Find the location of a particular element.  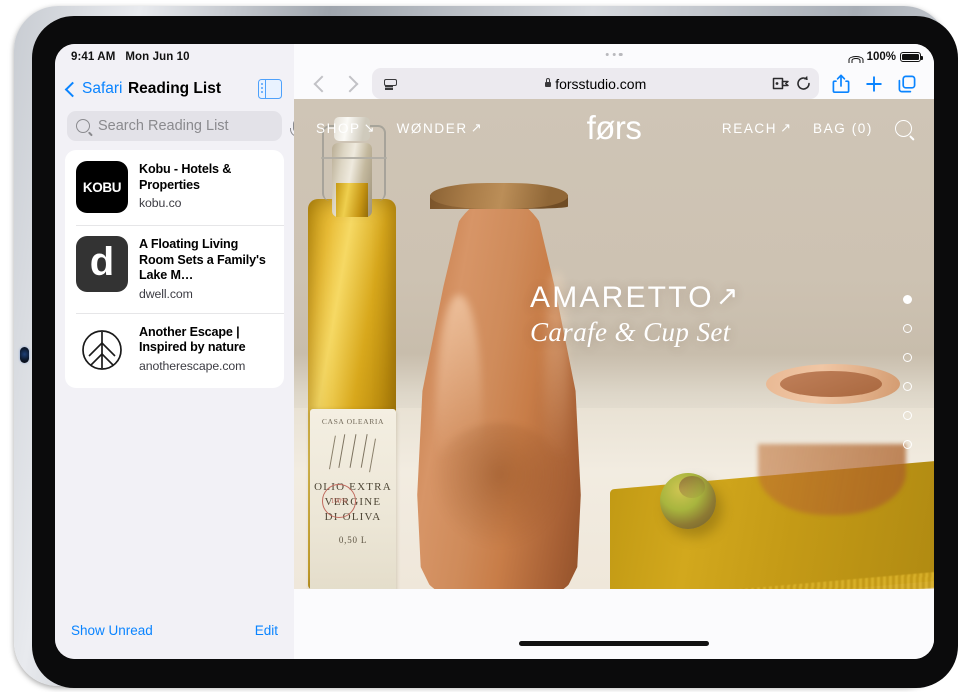

status-bar-left: 9:41 AM Mon Jun 10 is located at coordinates (174, 57).